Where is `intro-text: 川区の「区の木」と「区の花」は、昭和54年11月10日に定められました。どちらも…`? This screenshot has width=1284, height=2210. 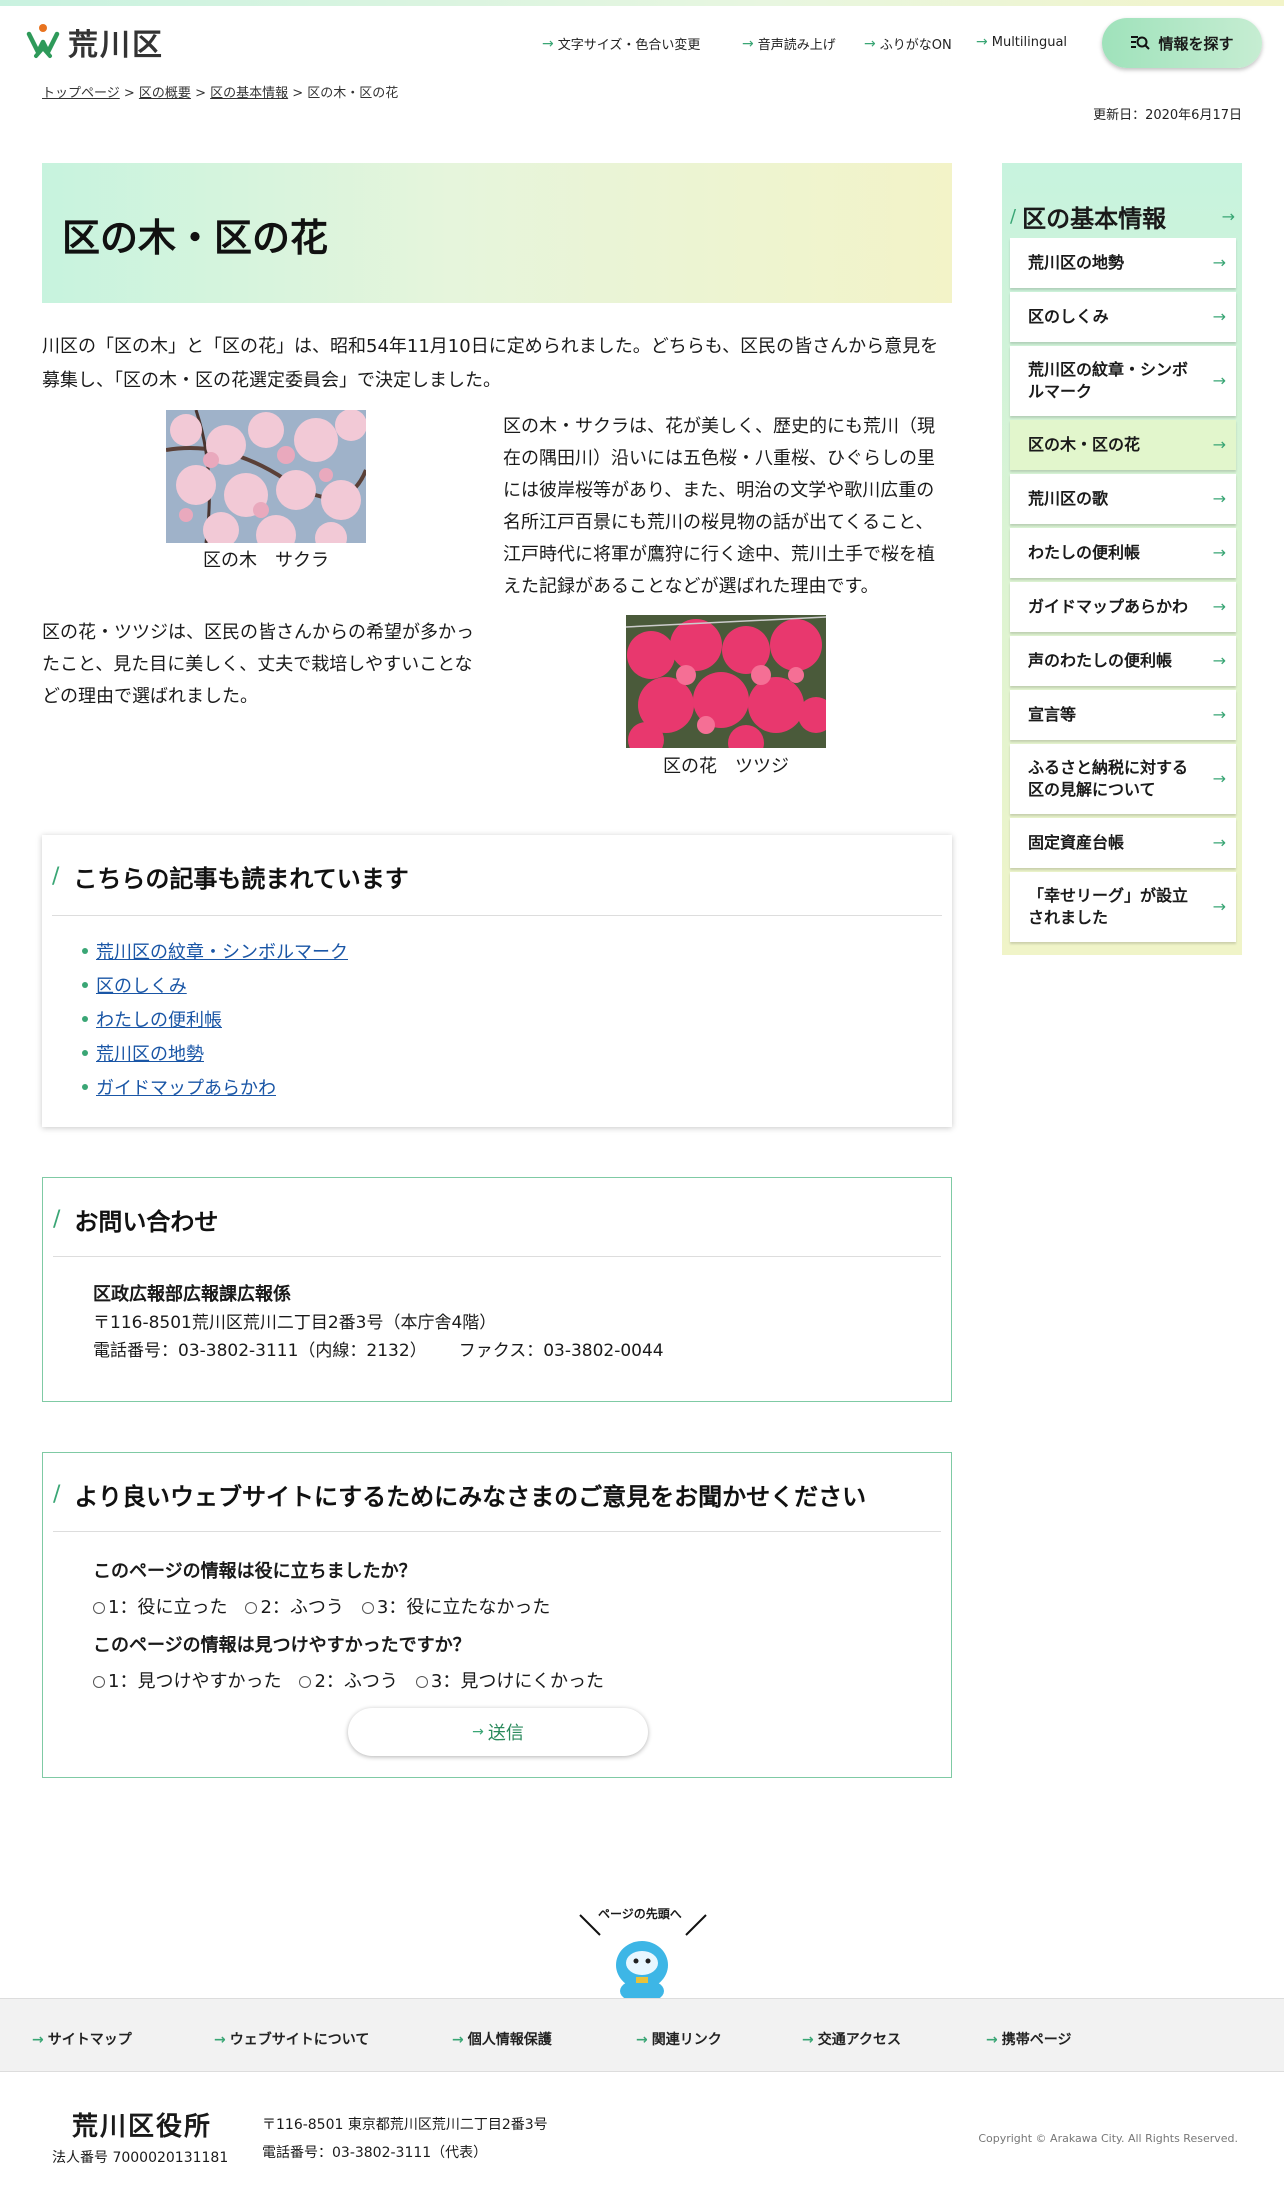
intro-text: 川区の「区の木」と「区の花」は、昭和54年11月10日に定められました。どちらも… is located at coordinates (490, 363).